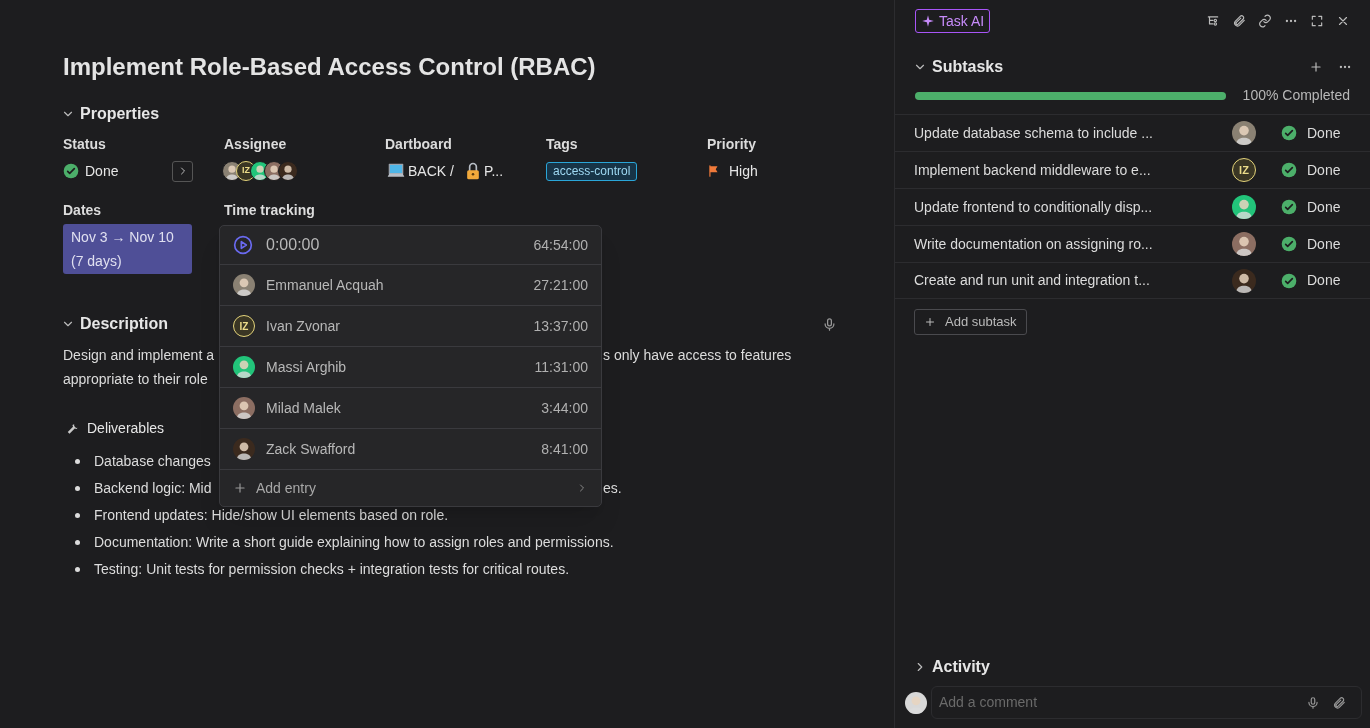  What do you see at coordinates (410, 367) in the screenshot?
I see `time-entry-row: Massi Arghib 11:31:00` at bounding box center [410, 367].